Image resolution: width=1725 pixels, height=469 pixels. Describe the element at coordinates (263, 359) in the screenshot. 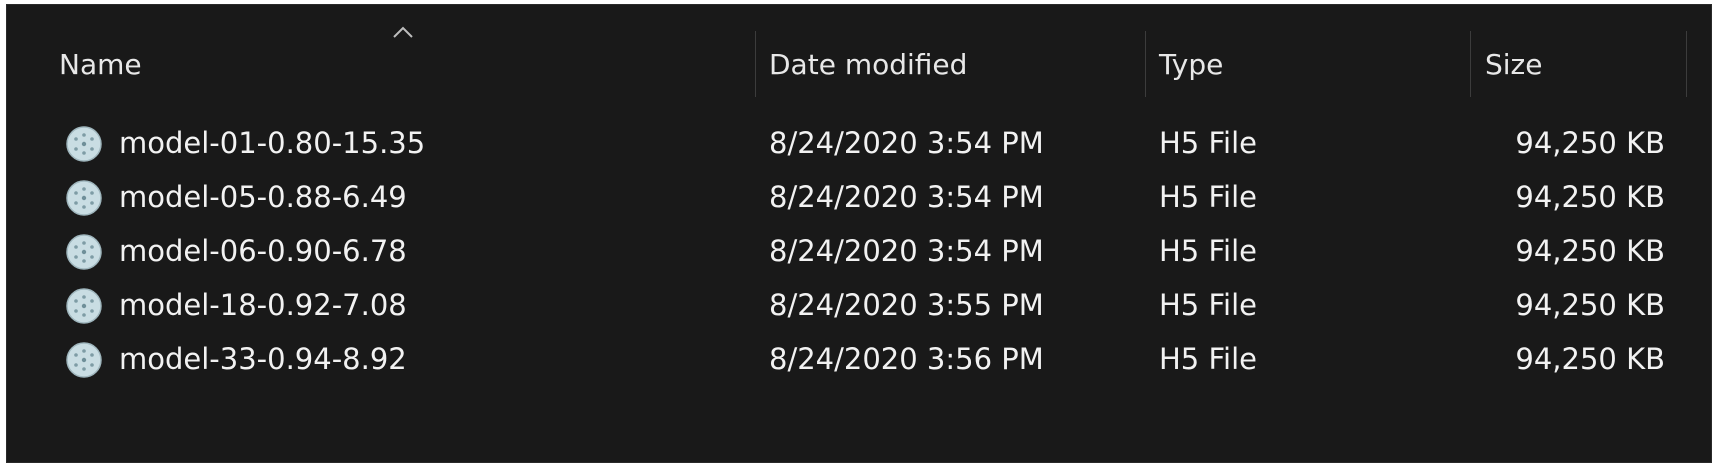

I see `file-name: model-33-0.94-8.92` at that location.